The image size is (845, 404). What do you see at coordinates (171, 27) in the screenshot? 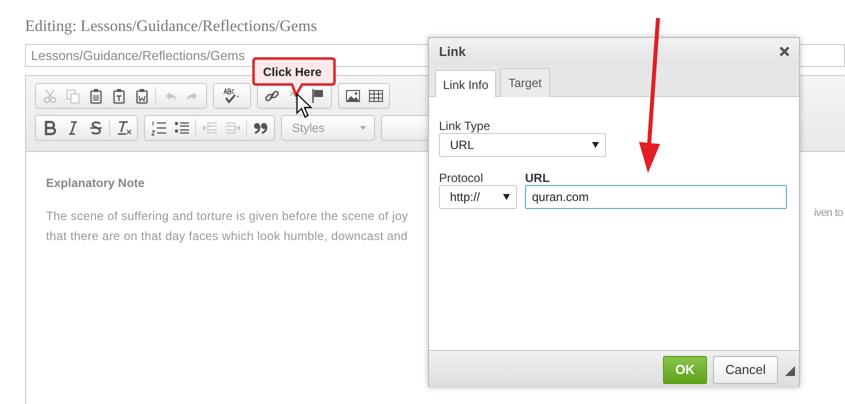
I see `page-title: Editing: Lessons/Guidance/Reflections/Gems` at bounding box center [171, 27].